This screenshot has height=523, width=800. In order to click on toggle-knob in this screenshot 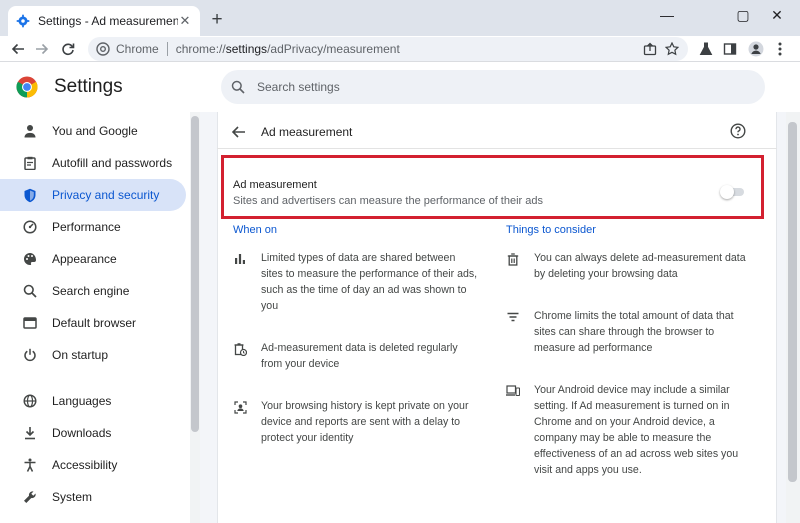, I will do `click(727, 192)`.